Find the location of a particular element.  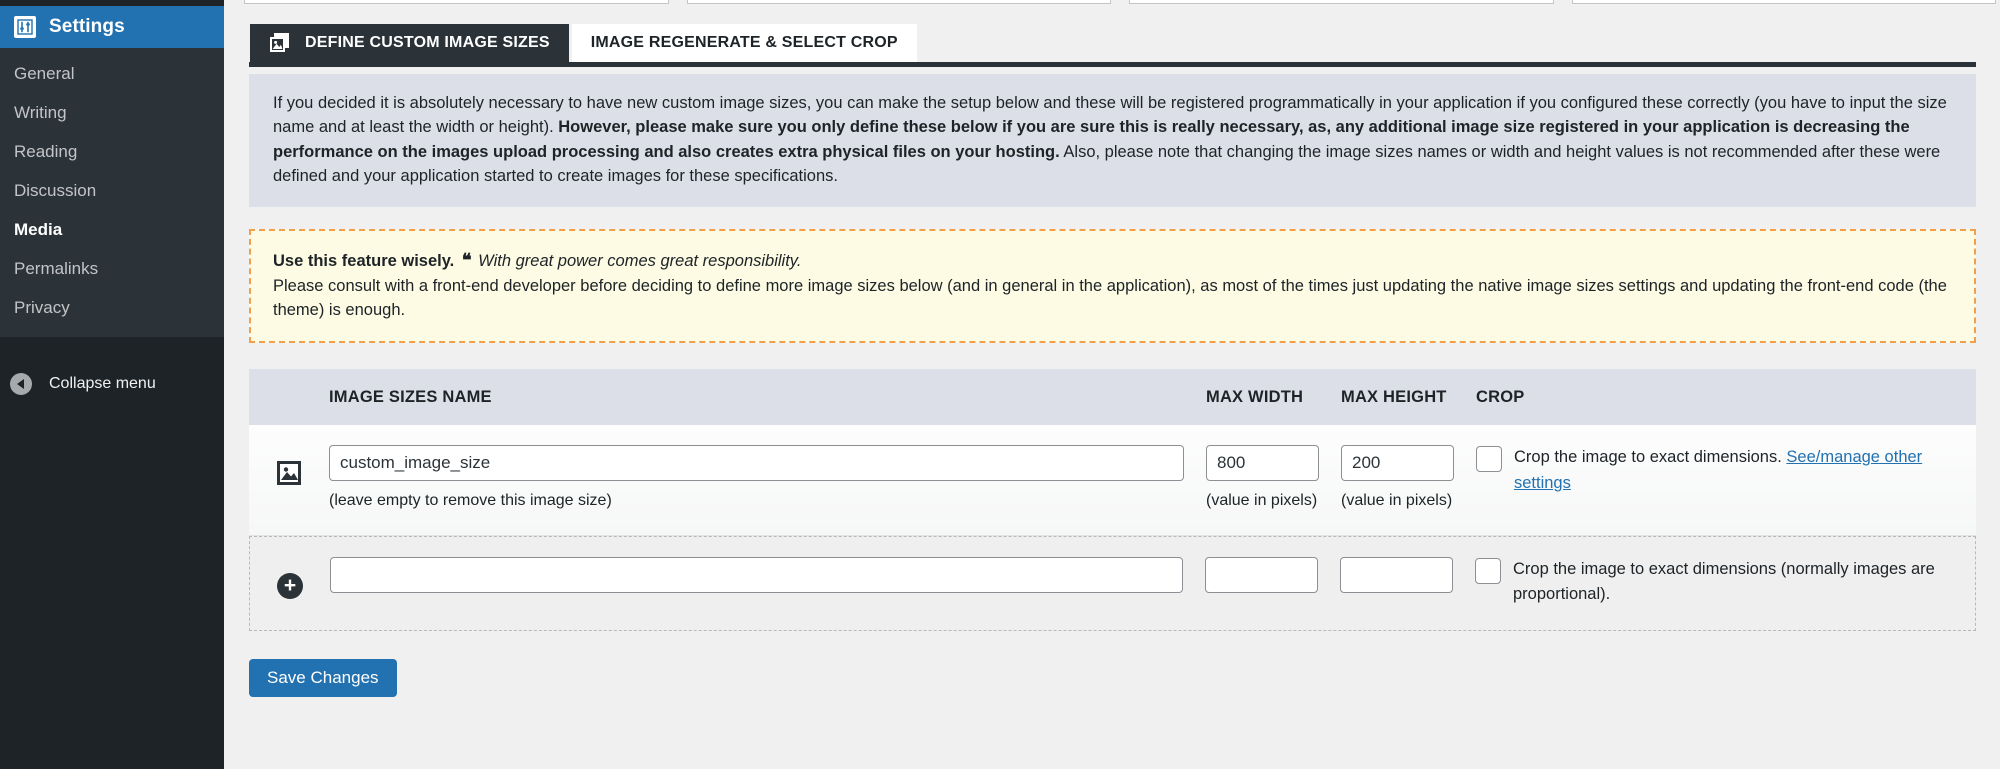

row-height-cell: (value in pixels) is located at coordinates (1408, 478).